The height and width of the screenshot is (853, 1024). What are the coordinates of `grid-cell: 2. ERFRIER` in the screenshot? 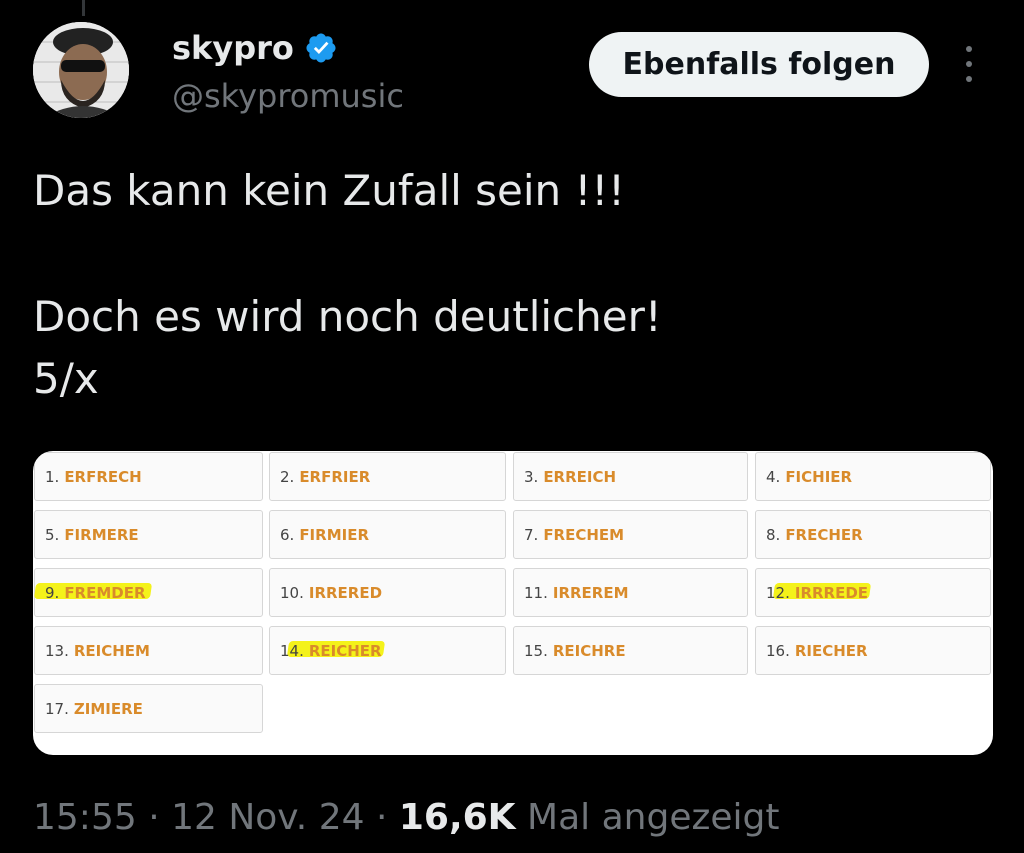 It's located at (387, 476).